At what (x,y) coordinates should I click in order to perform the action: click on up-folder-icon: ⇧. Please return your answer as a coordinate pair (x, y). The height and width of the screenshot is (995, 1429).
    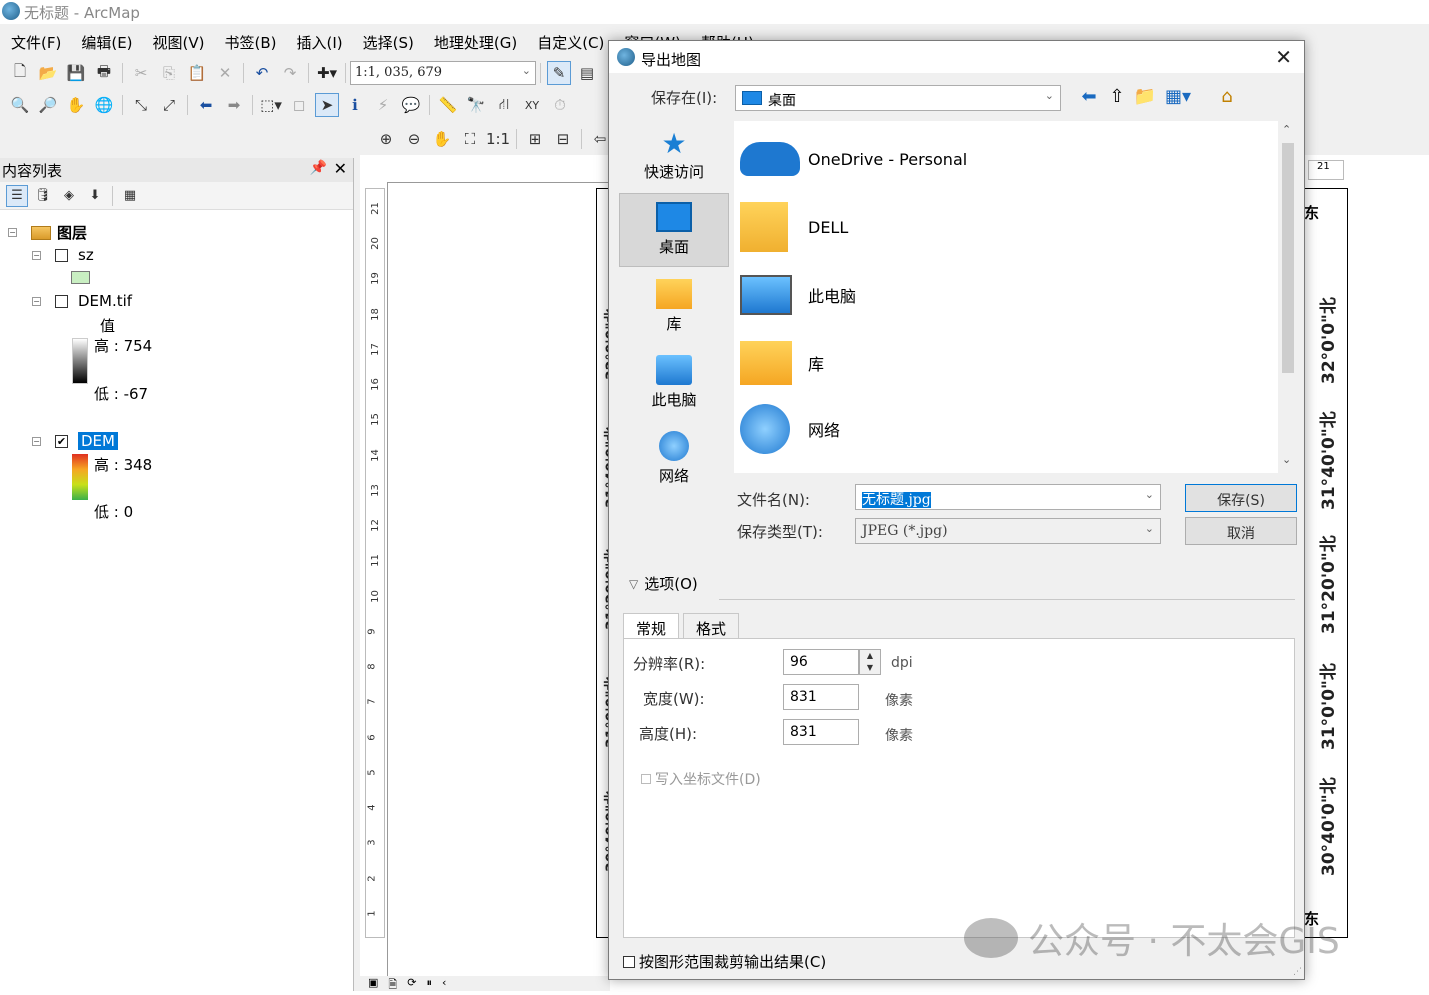
    Looking at the image, I should click on (1117, 98).